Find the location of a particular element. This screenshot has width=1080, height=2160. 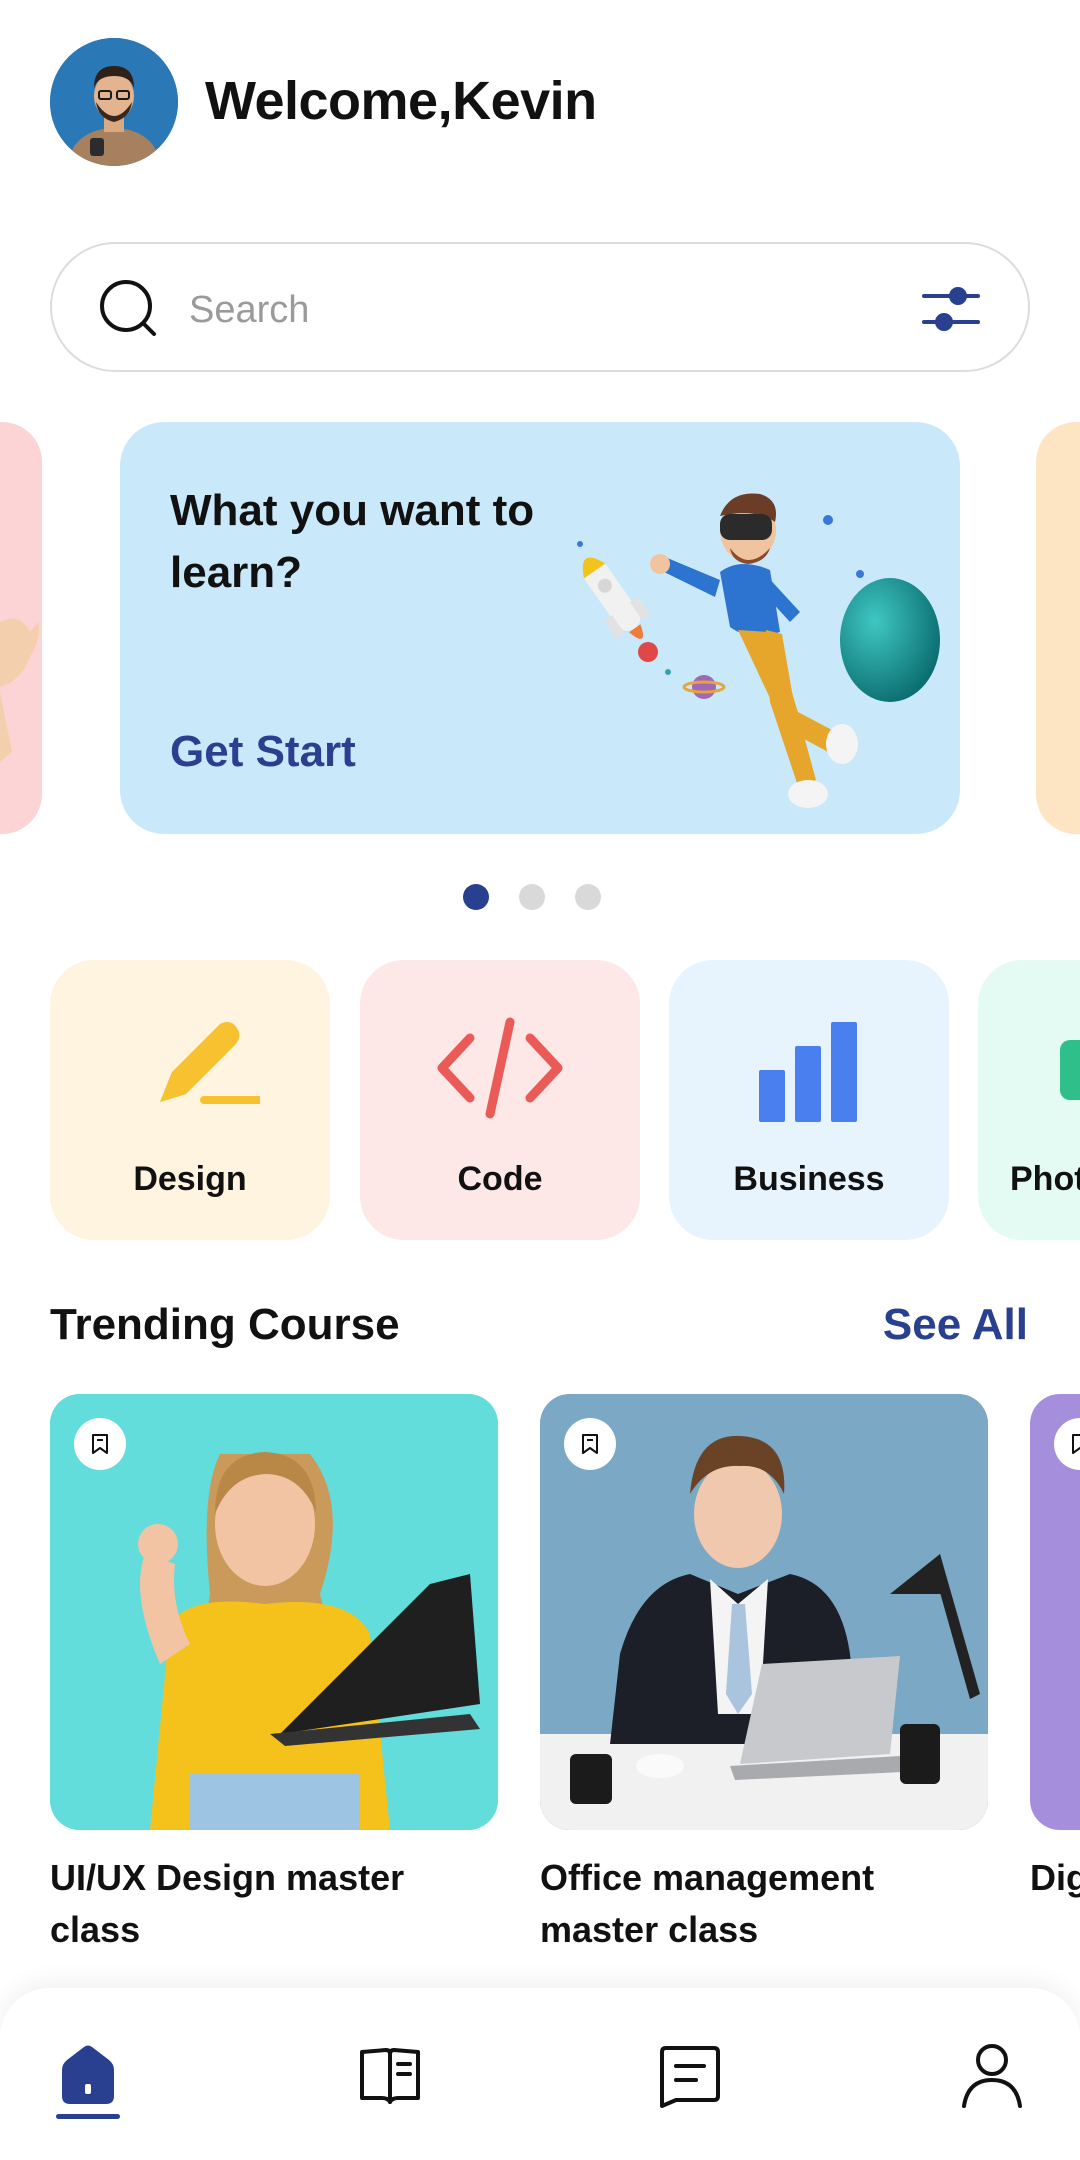

active-tab-indicator is located at coordinates (88, 2116).